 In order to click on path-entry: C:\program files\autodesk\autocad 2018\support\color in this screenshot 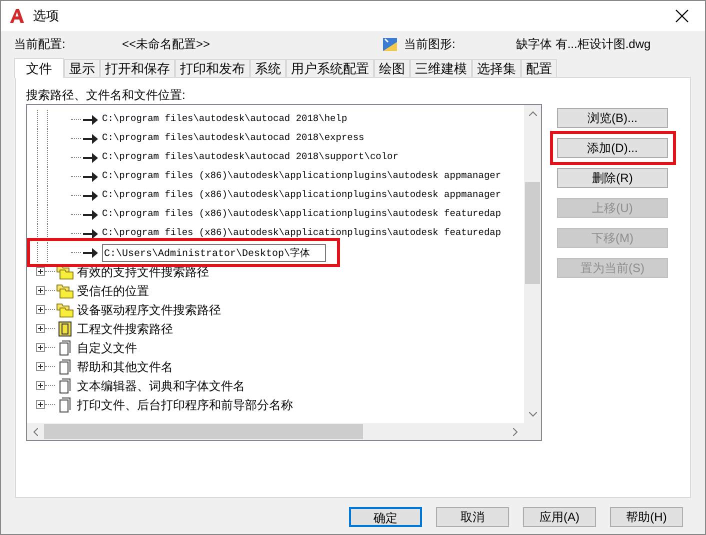, I will do `click(250, 157)`.